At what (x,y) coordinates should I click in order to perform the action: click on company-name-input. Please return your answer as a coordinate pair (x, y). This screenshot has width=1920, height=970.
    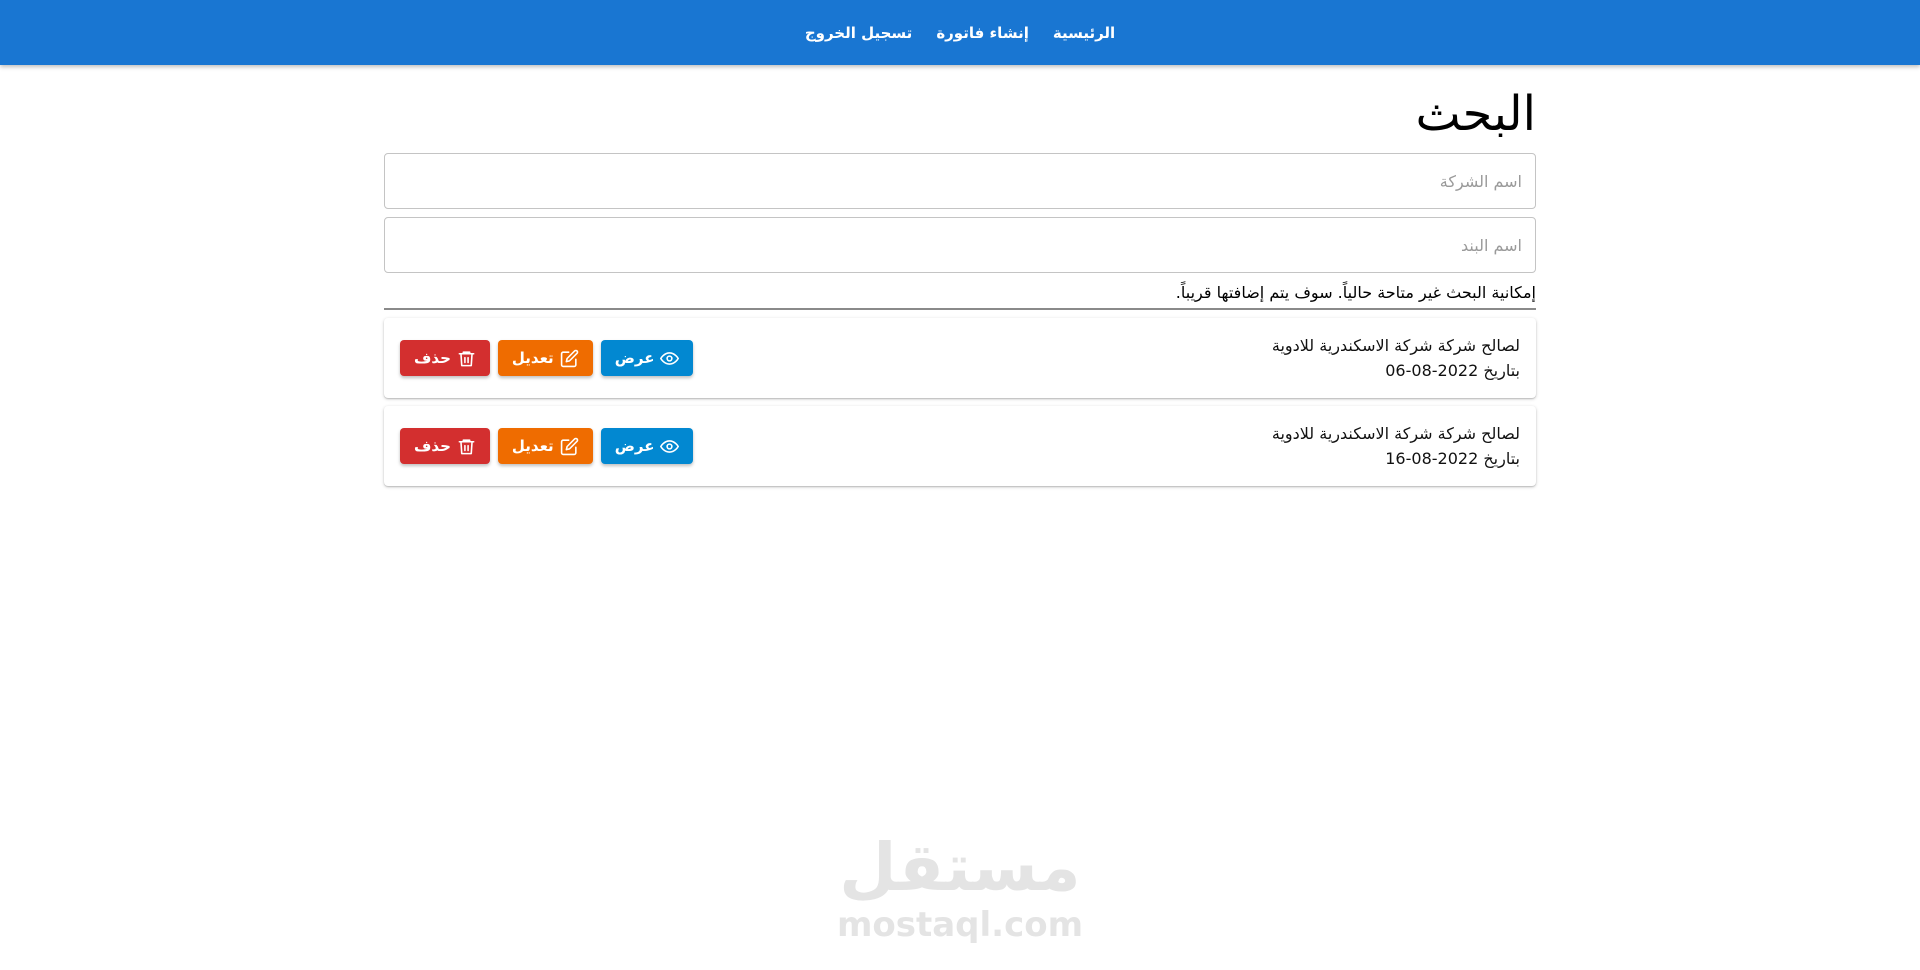
    Looking at the image, I should click on (960, 181).